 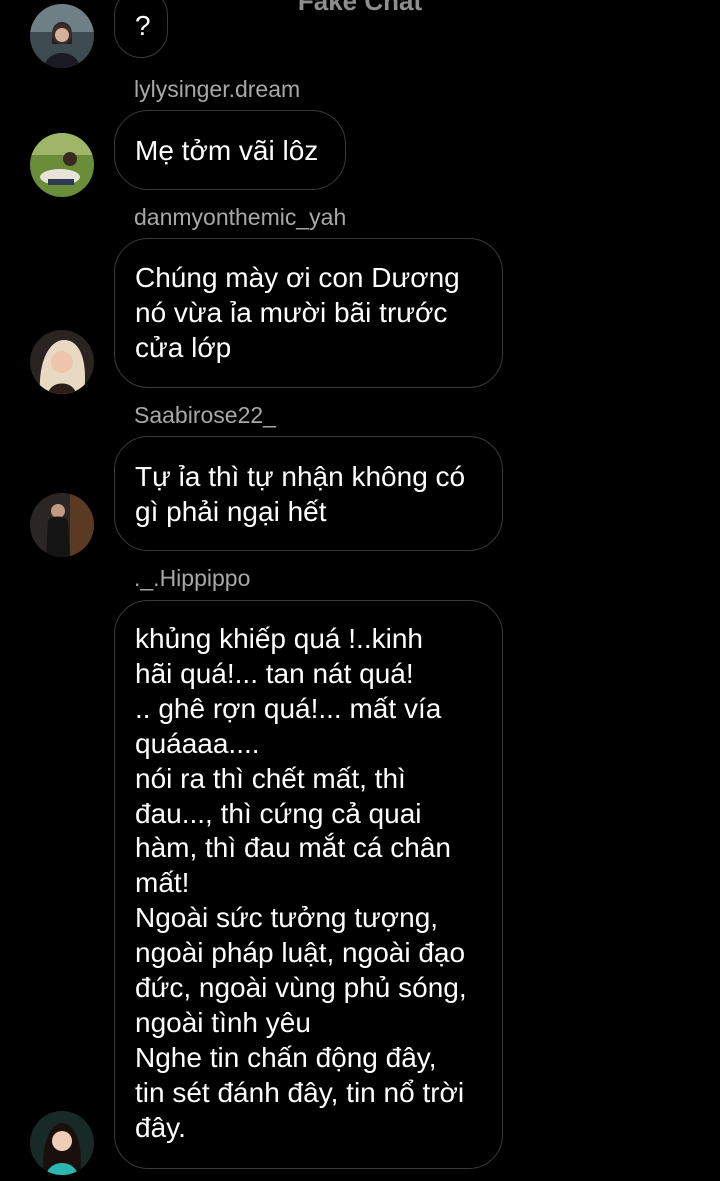 What do you see at coordinates (217, 89) in the screenshot?
I see `message-username: lylysinger.dream` at bounding box center [217, 89].